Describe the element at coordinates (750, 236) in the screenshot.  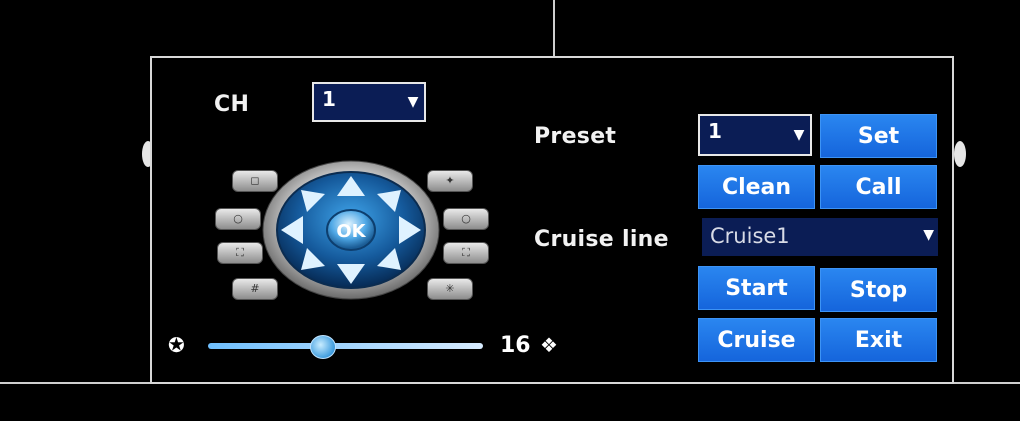
I see `cruise-line-select-value: Cruise1` at that location.